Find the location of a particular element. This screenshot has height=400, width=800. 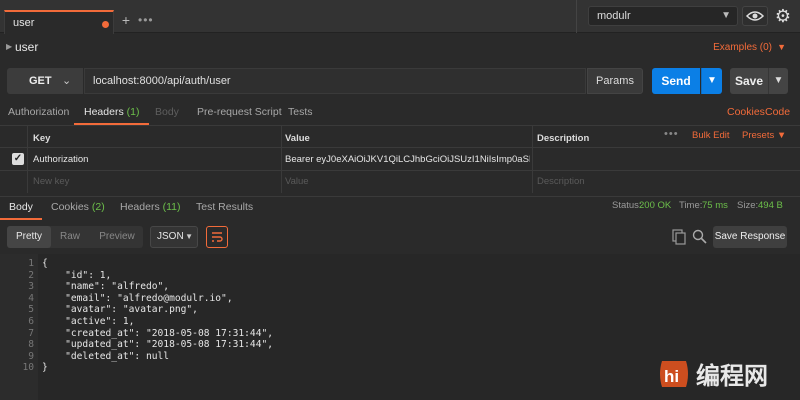

language-label: JSON is located at coordinates (170, 236).